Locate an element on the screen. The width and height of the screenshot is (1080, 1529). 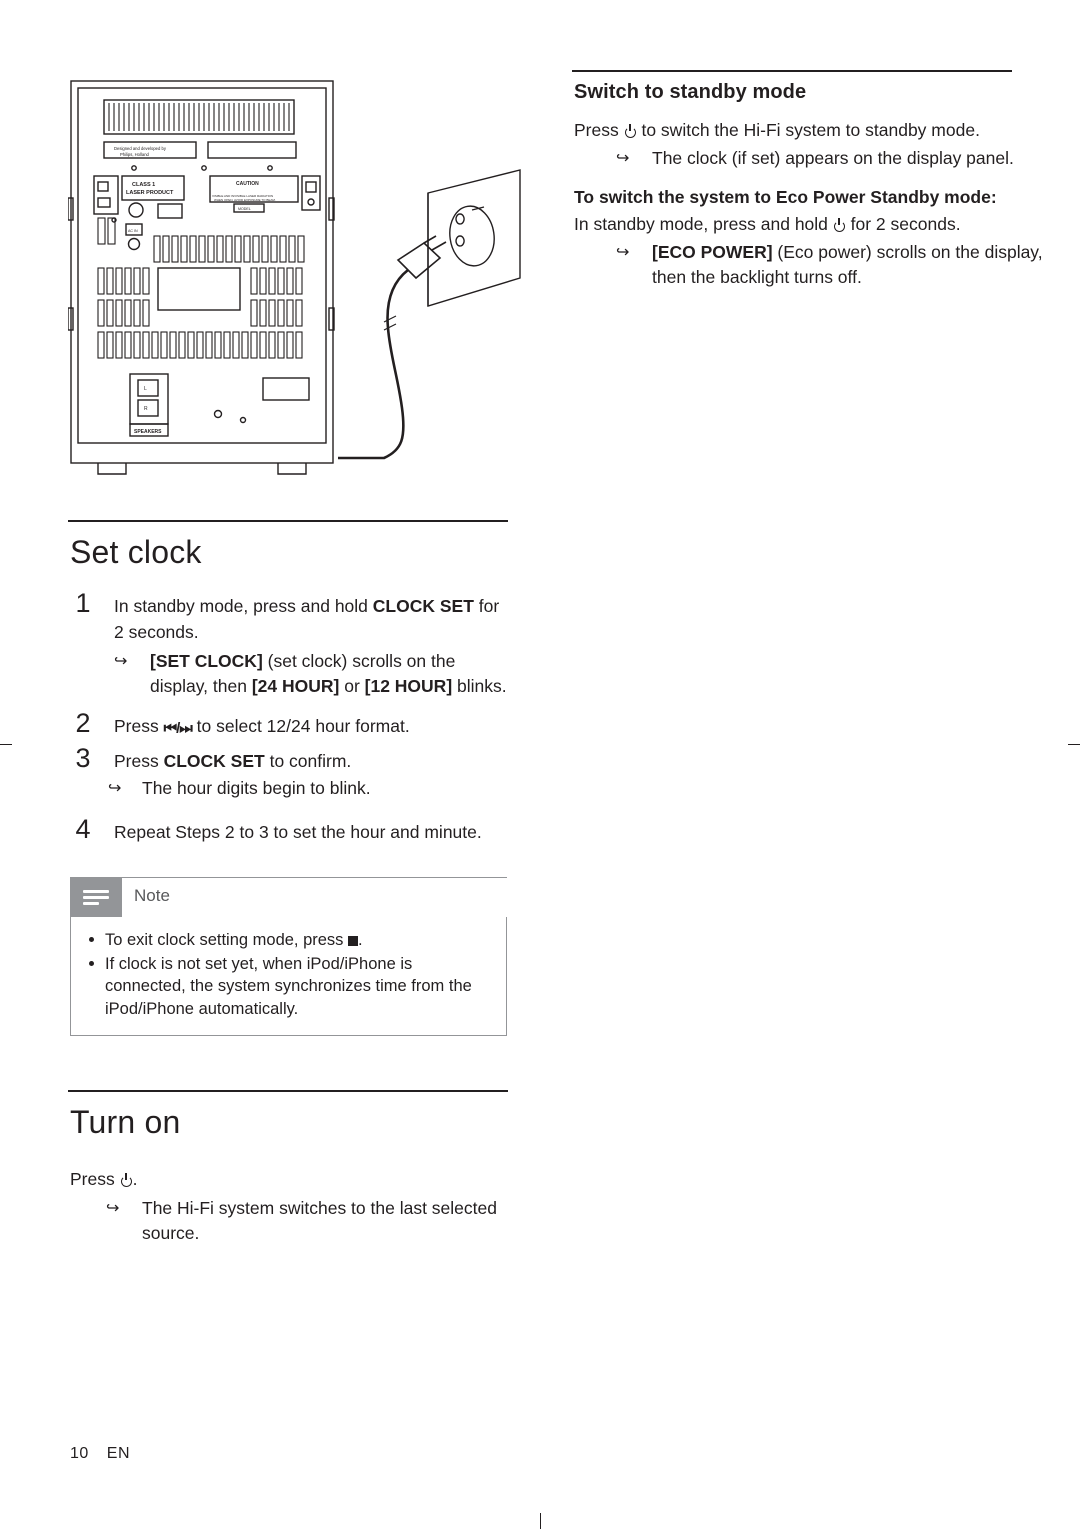
step-1-sub-post: blinks. is located at coordinates (479, 686).